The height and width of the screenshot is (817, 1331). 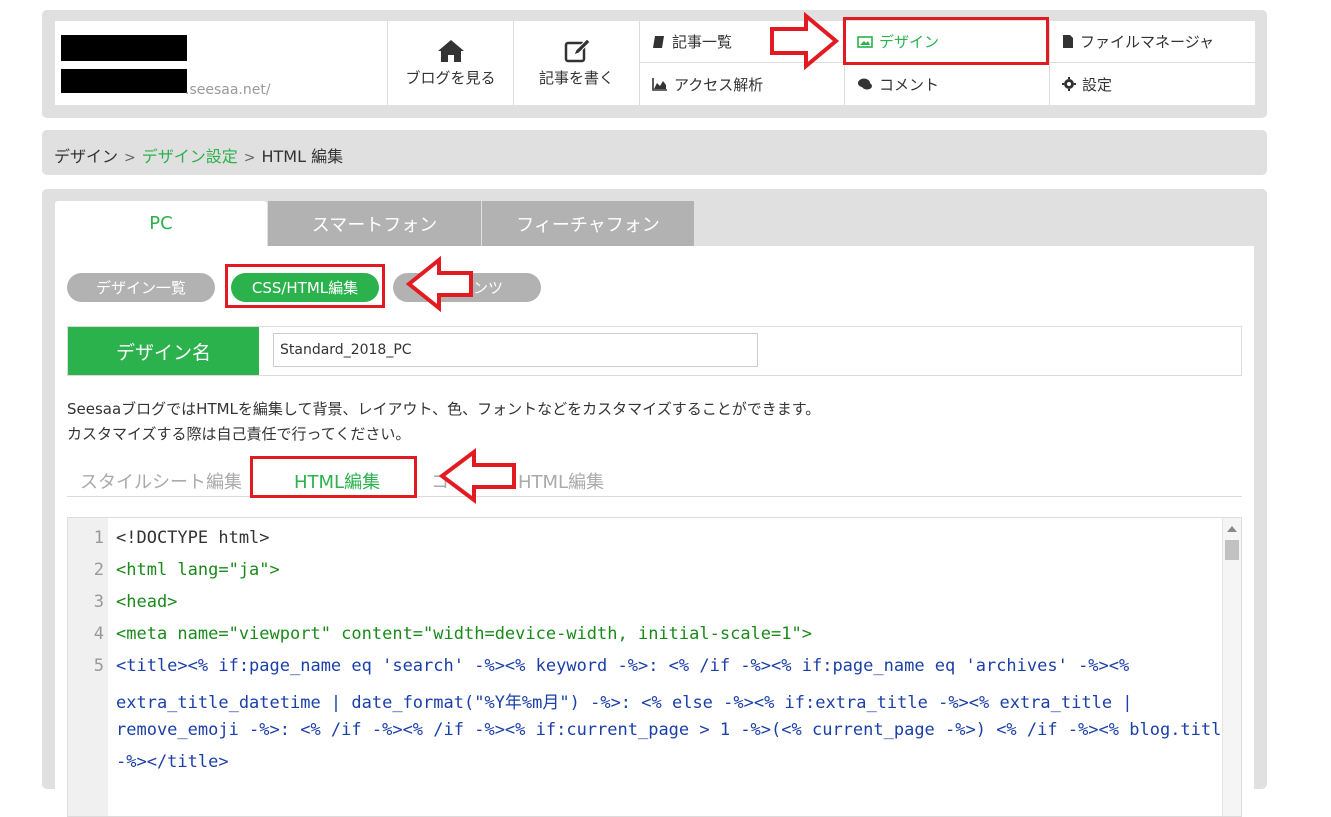 I want to click on line-number-gutter: 1 2 3 4 5, so click(x=88, y=667).